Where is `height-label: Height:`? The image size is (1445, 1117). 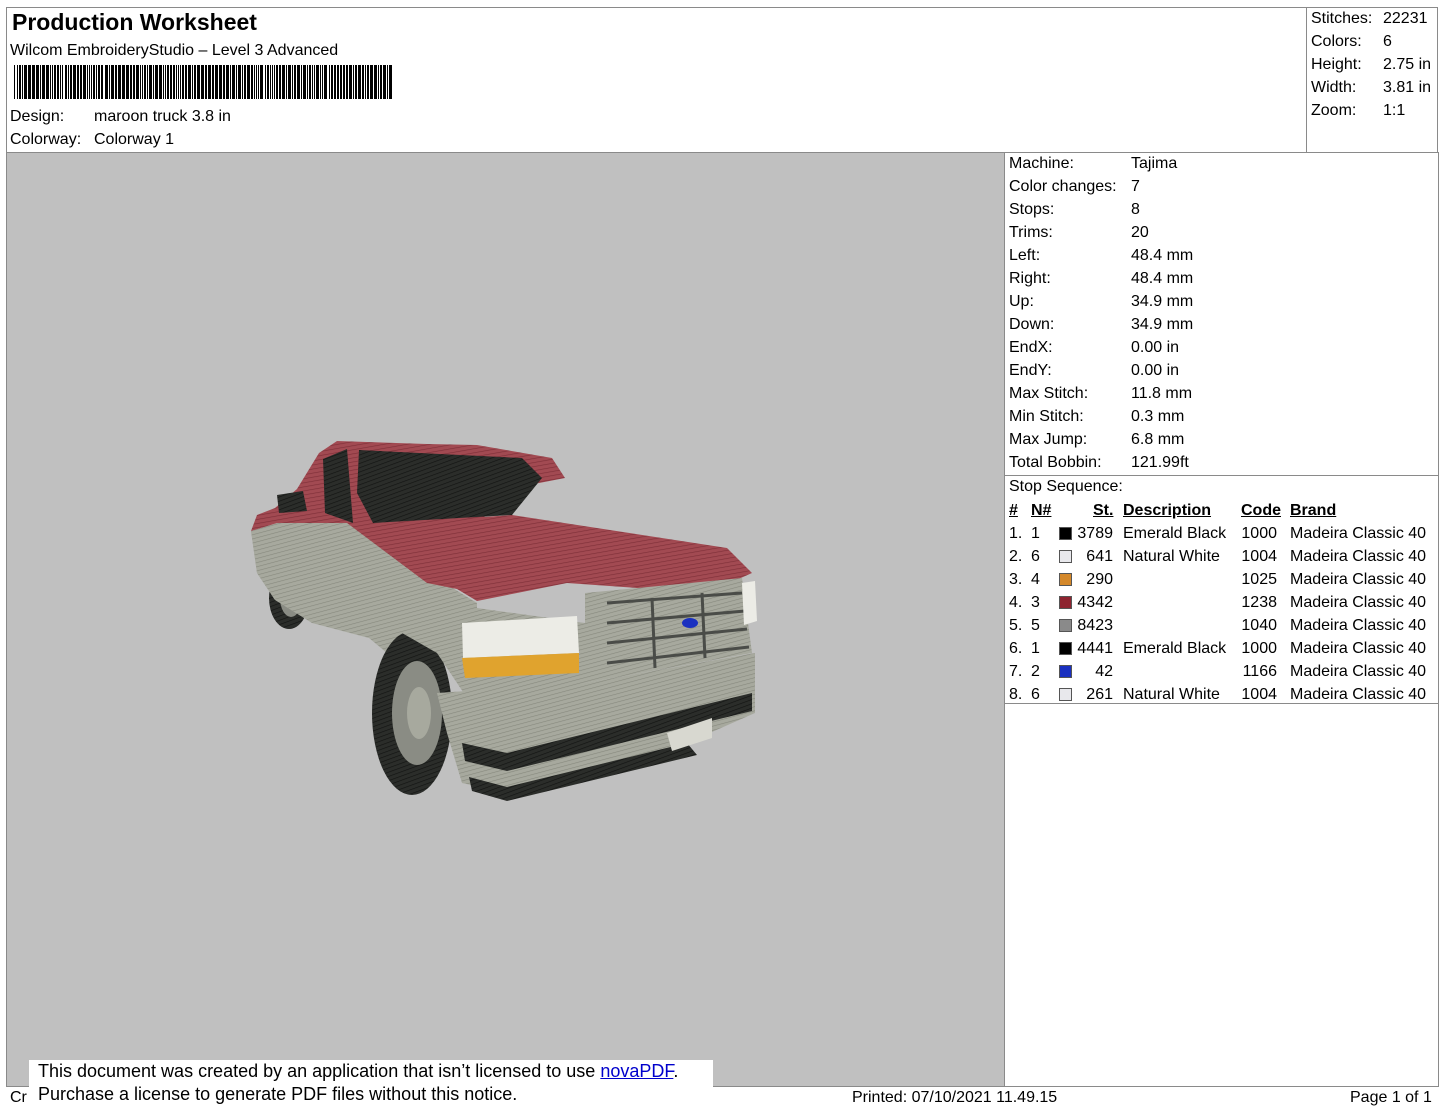 height-label: Height: is located at coordinates (1336, 64).